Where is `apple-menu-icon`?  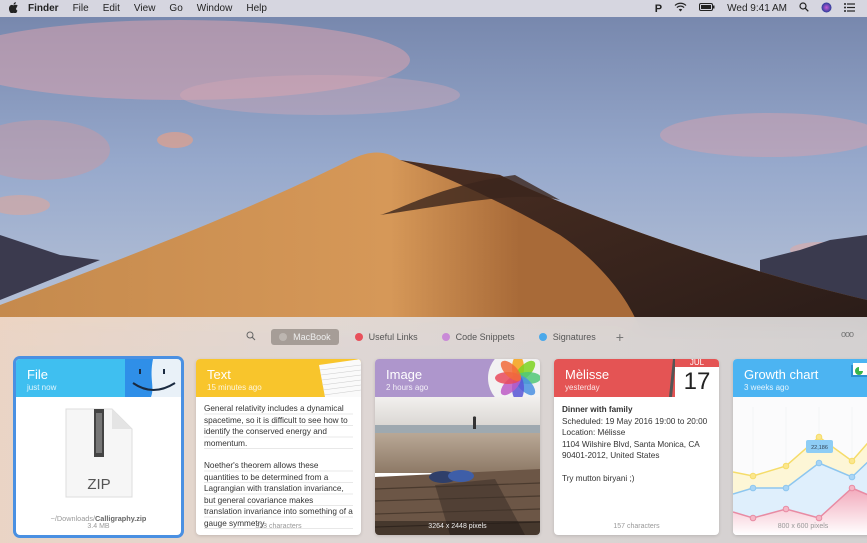 apple-menu-icon is located at coordinates (14, 8).